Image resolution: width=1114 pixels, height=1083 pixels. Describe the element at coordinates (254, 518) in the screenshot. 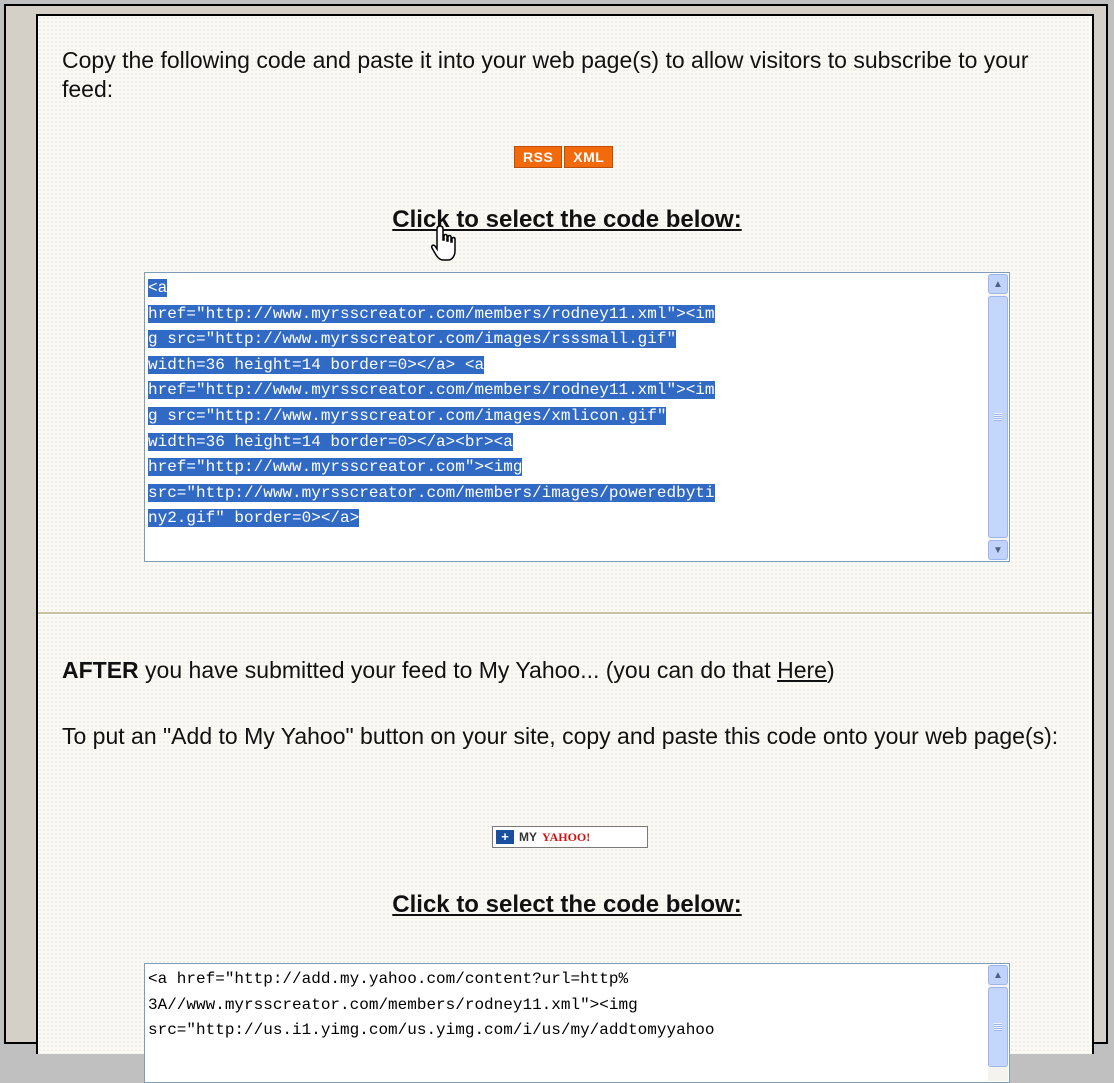

I see `code-line-text: ny2.gif" border=0></a>` at that location.